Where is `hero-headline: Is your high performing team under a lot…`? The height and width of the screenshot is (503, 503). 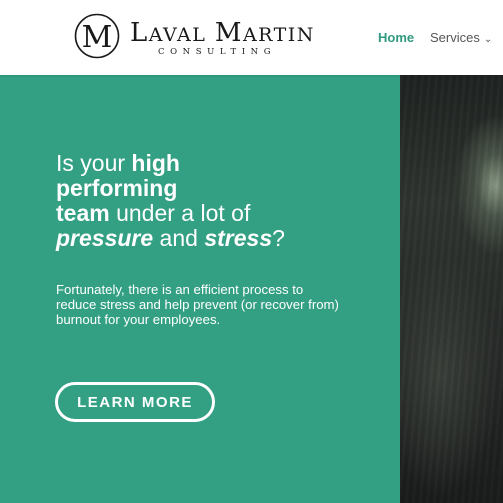
hero-headline: Is your high performing team under a lot… is located at coordinates (216, 201).